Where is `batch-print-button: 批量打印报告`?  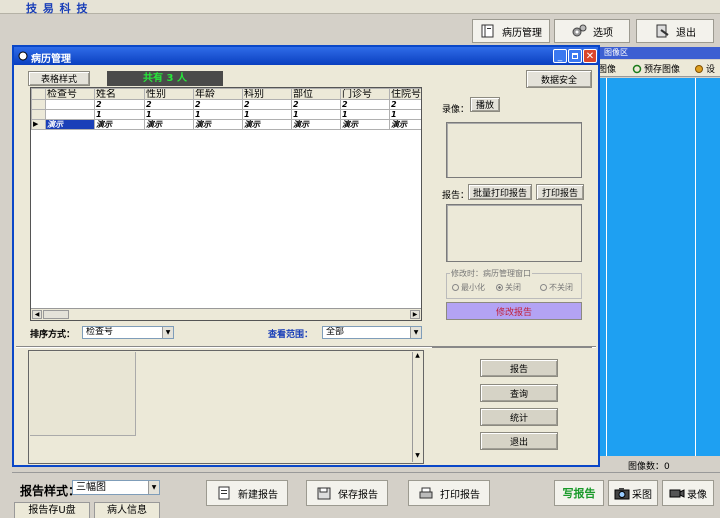
batch-print-button: 批量打印报告 is located at coordinates (500, 192).